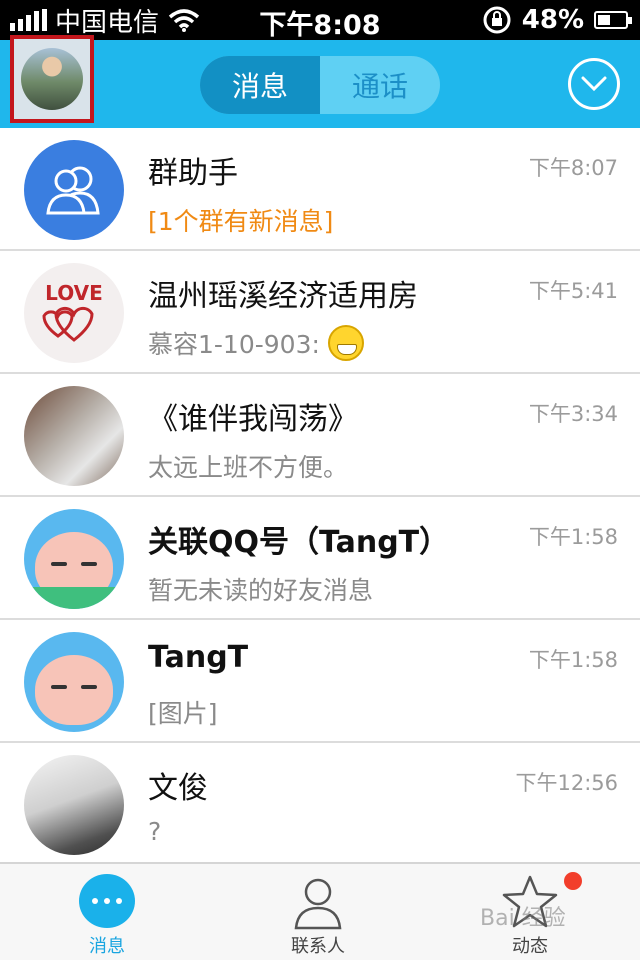 The width and height of the screenshot is (640, 962). Describe the element at coordinates (283, 296) in the screenshot. I see `conversation-name: 温州瑶溪经济适用房` at that location.